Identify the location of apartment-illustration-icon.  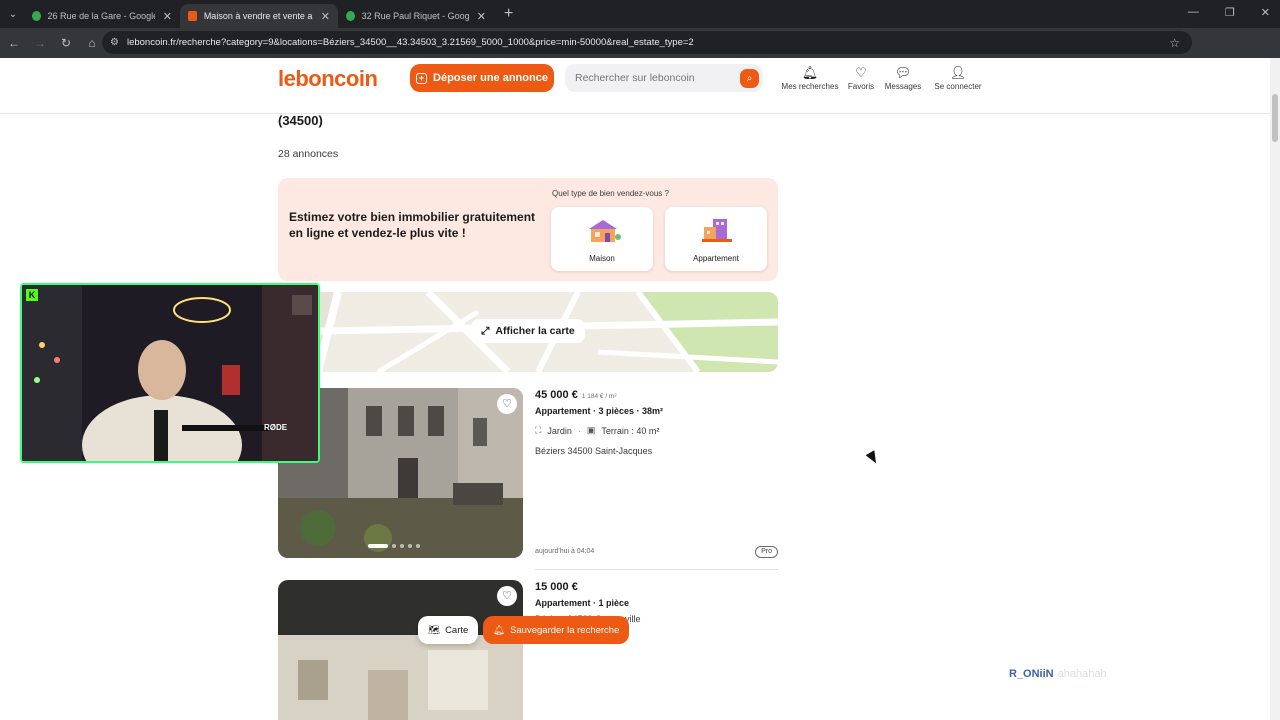
(717, 230).